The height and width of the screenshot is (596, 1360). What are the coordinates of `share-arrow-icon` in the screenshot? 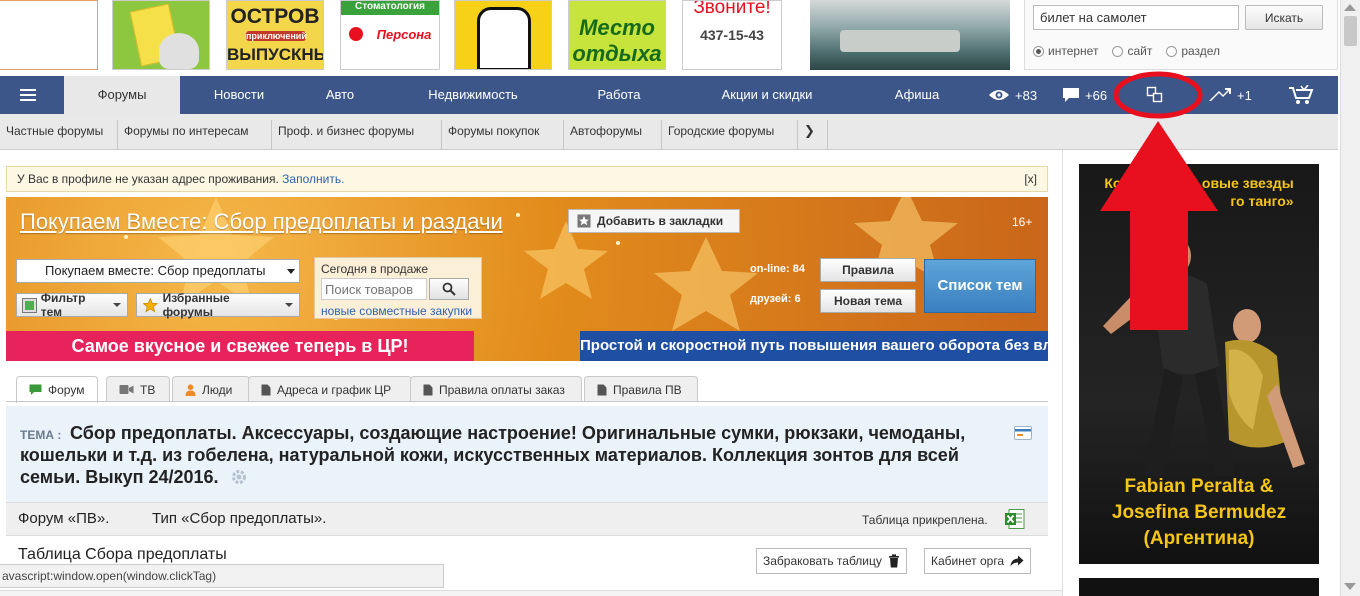 It's located at (1017, 561).